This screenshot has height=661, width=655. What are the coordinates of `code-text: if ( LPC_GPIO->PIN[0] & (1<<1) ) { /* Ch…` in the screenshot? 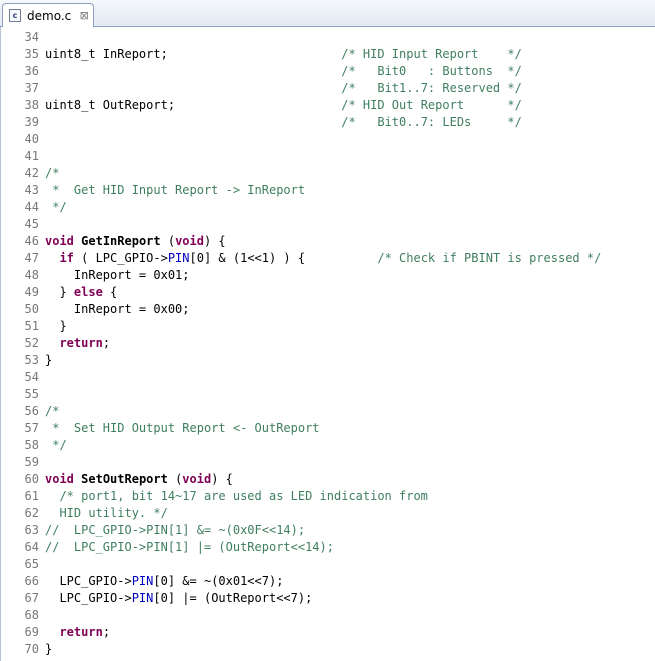 It's located at (323, 258).